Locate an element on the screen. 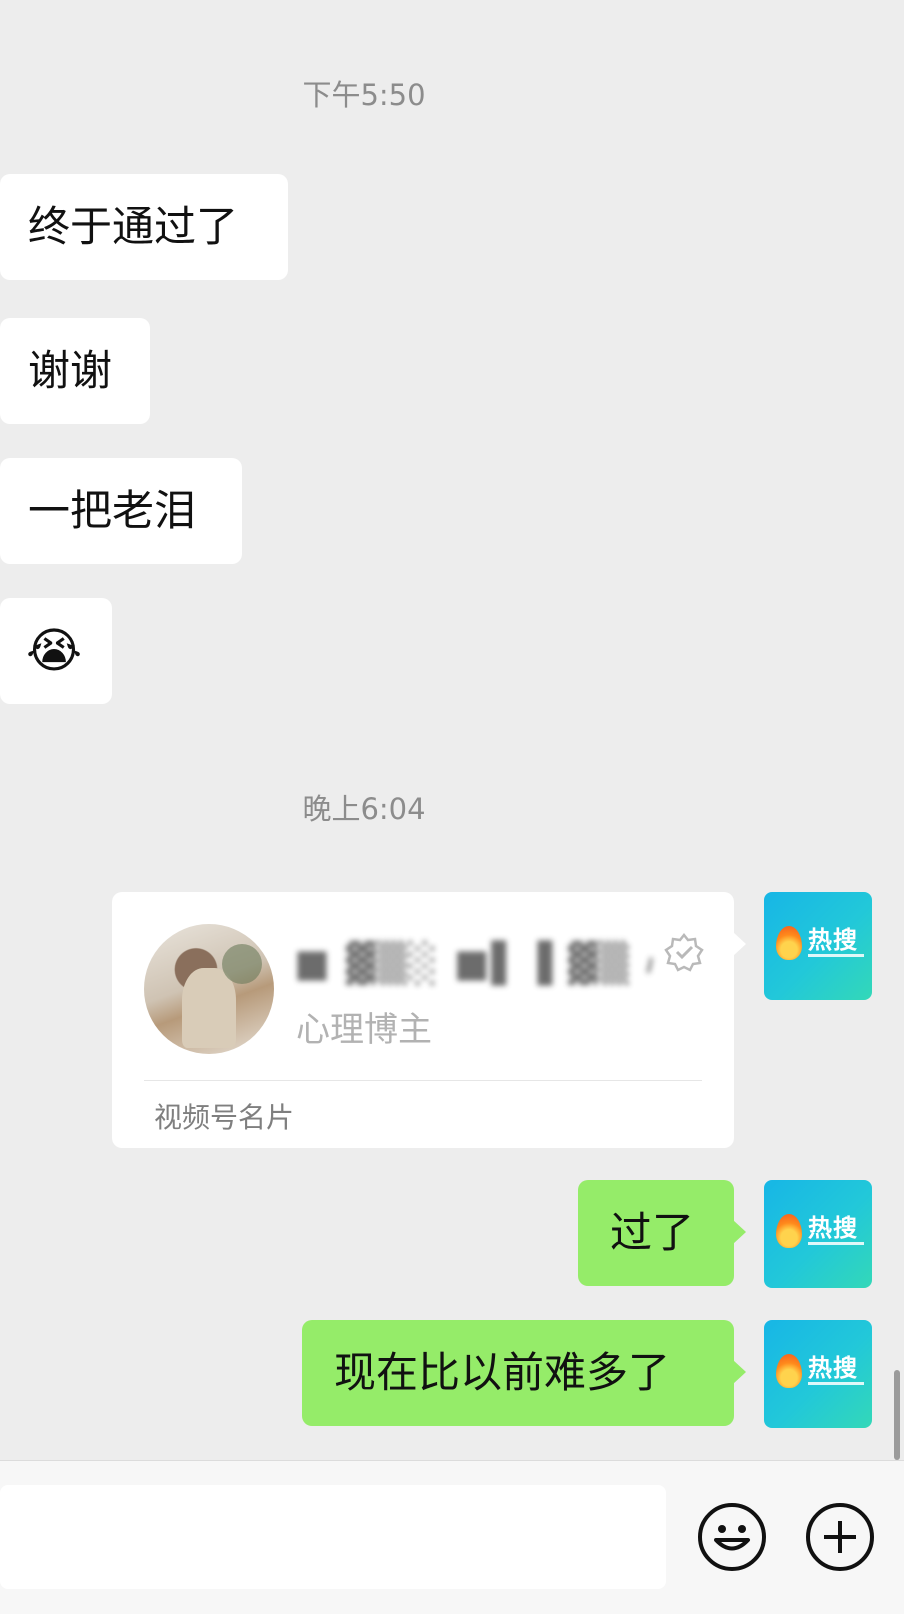 Image resolution: width=904 pixels, height=1614 pixels. input-bar is located at coordinates (452, 1537).